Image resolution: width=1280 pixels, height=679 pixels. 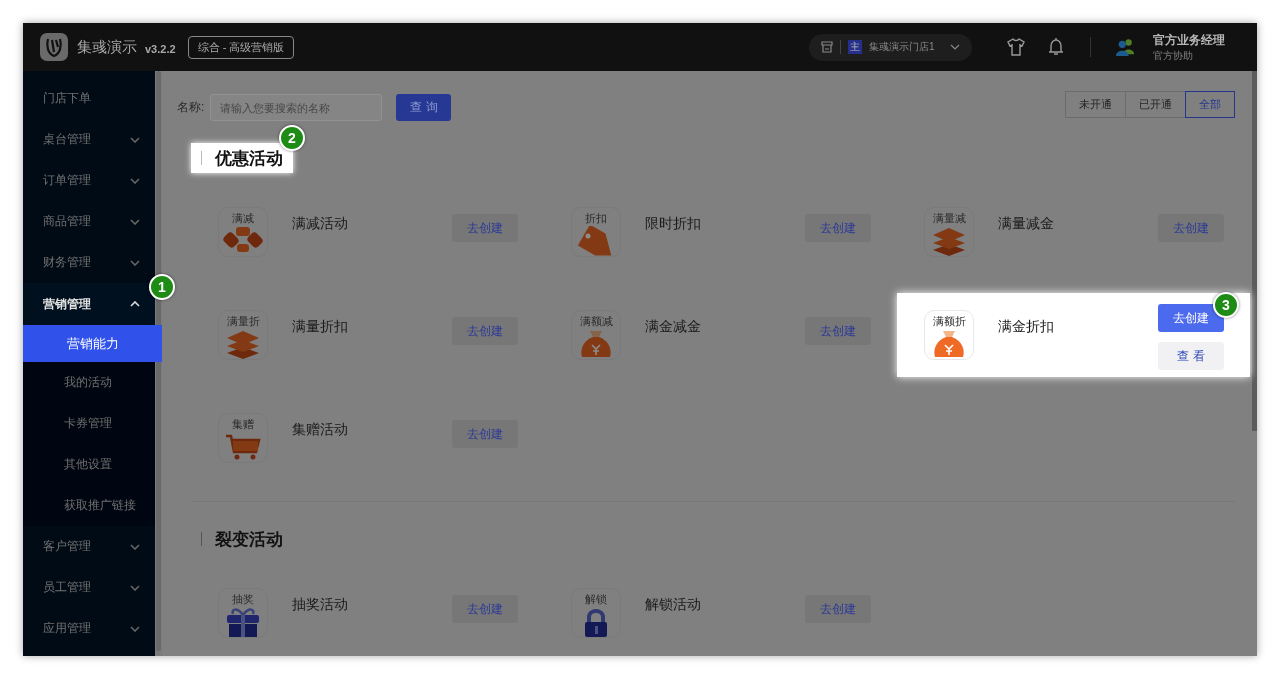 I want to click on submenu-item: 获取推广链接, so click(x=89, y=505).